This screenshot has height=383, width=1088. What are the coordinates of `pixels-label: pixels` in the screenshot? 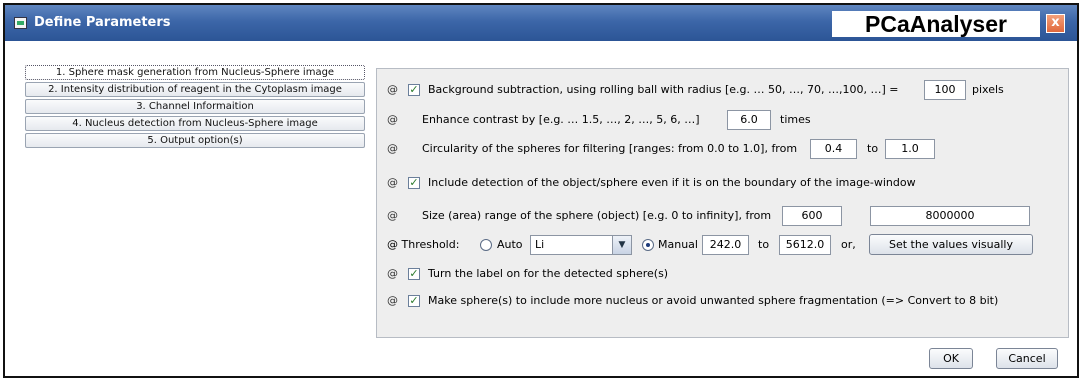 It's located at (988, 89).